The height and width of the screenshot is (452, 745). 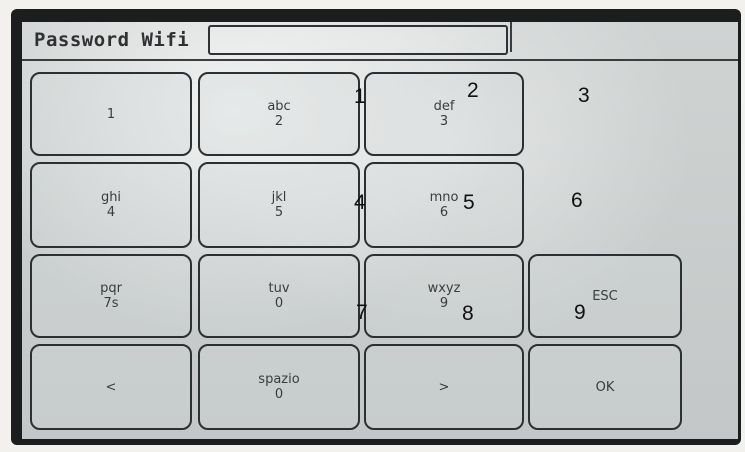 What do you see at coordinates (362, 312) in the screenshot?
I see `overlay-number: 7` at bounding box center [362, 312].